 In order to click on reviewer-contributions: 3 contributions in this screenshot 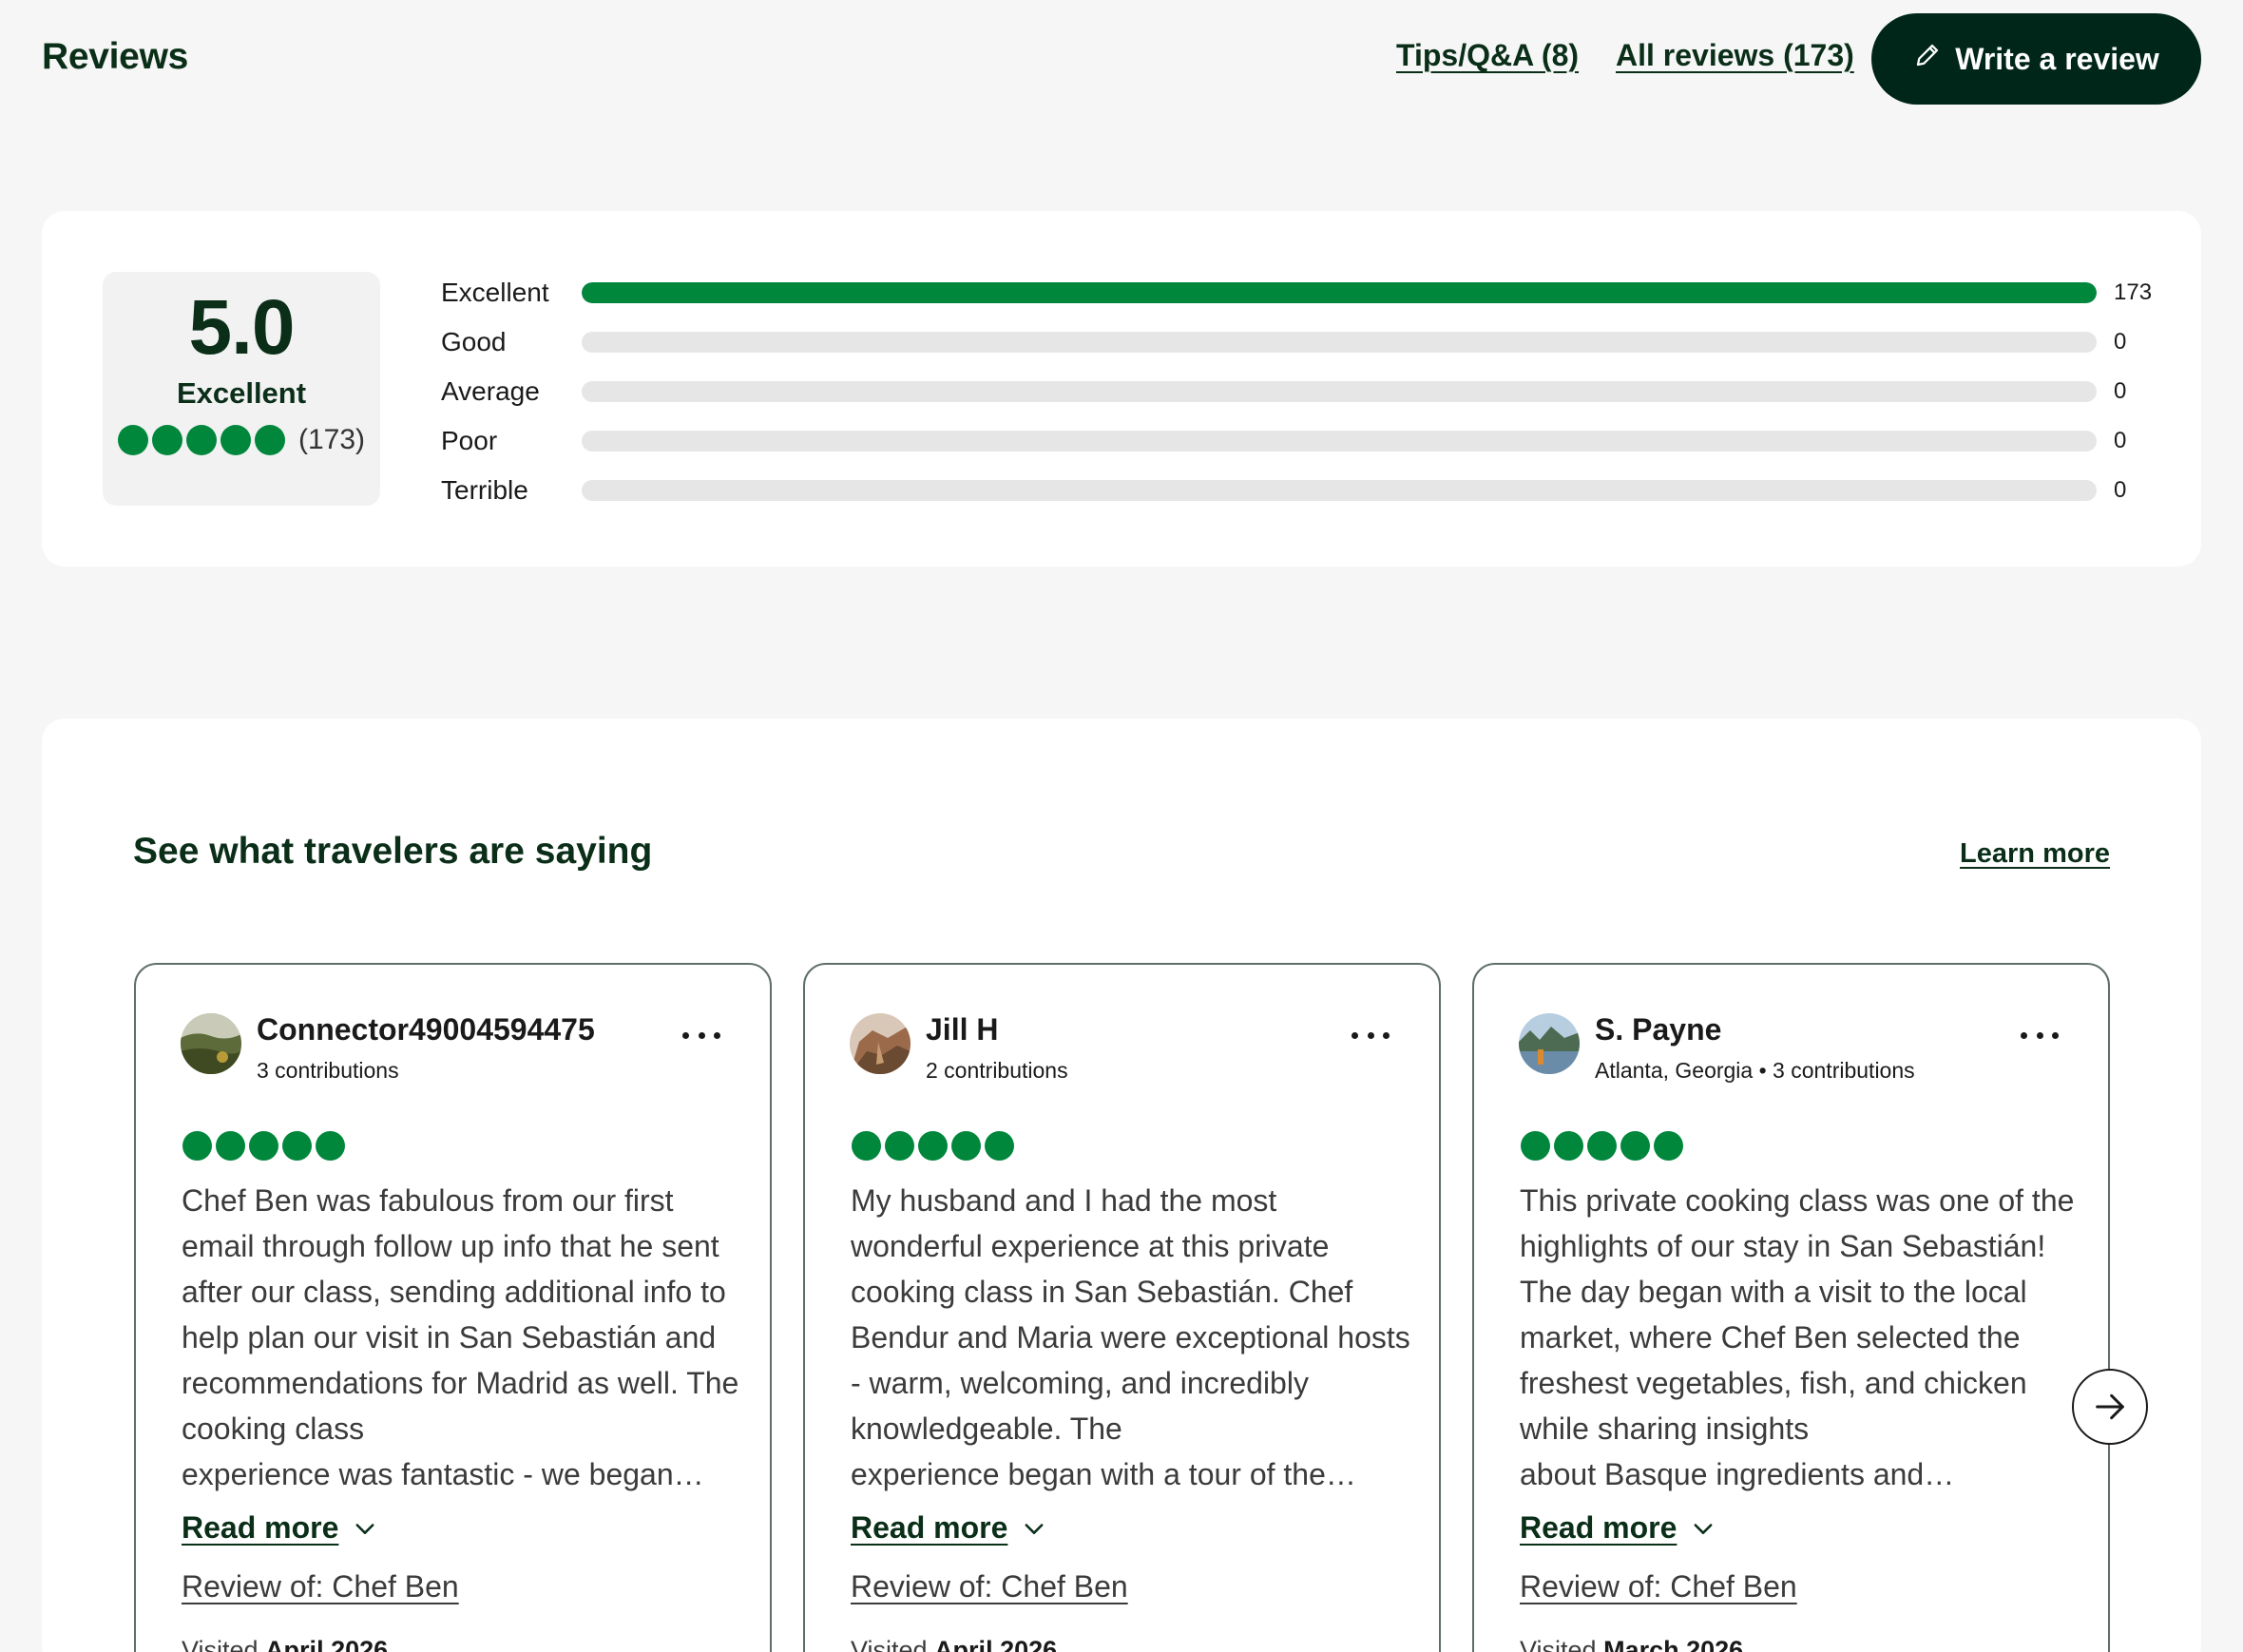, I will do `click(328, 1070)`.